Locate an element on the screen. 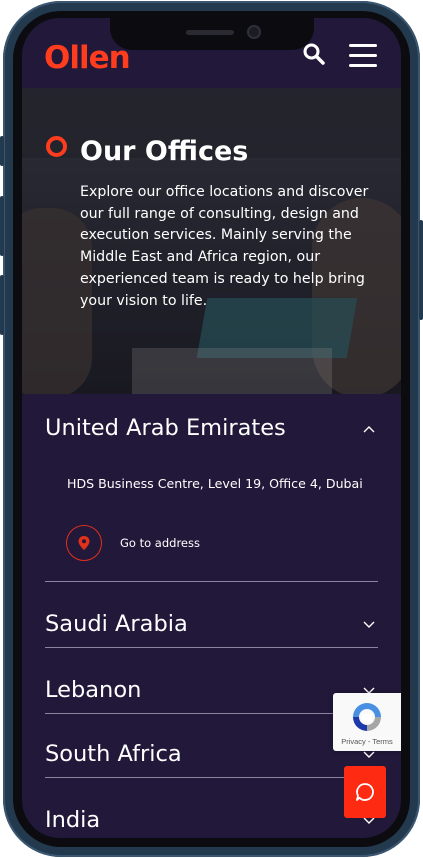 The height and width of the screenshot is (858, 423). recaptcha-badge: Privacy - Terms is located at coordinates (367, 722).